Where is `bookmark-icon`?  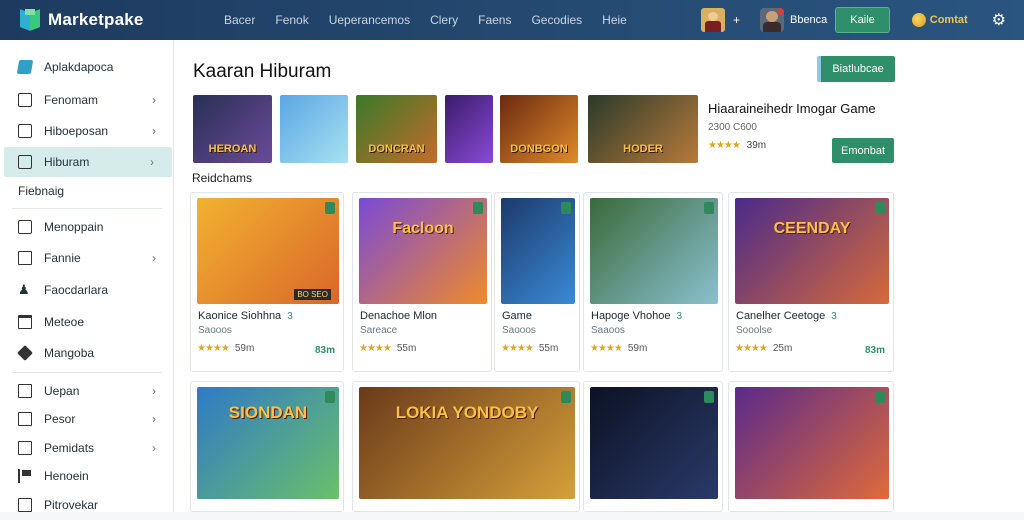 bookmark-icon is located at coordinates (25, 258).